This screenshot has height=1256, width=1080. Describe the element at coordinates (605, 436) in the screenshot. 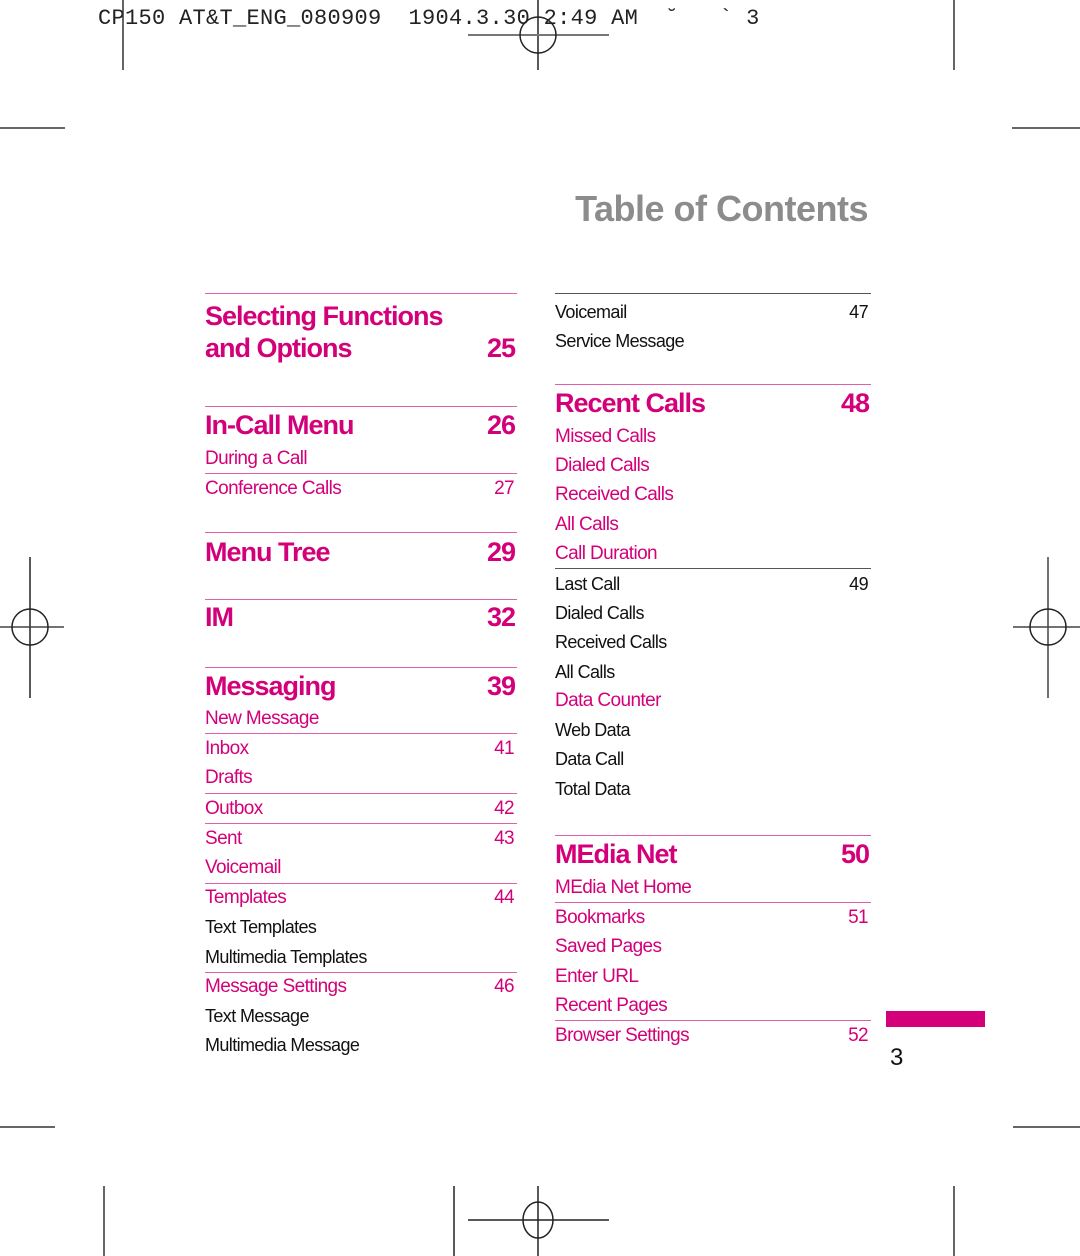

I see `toc-item-label: Missed Calls` at that location.